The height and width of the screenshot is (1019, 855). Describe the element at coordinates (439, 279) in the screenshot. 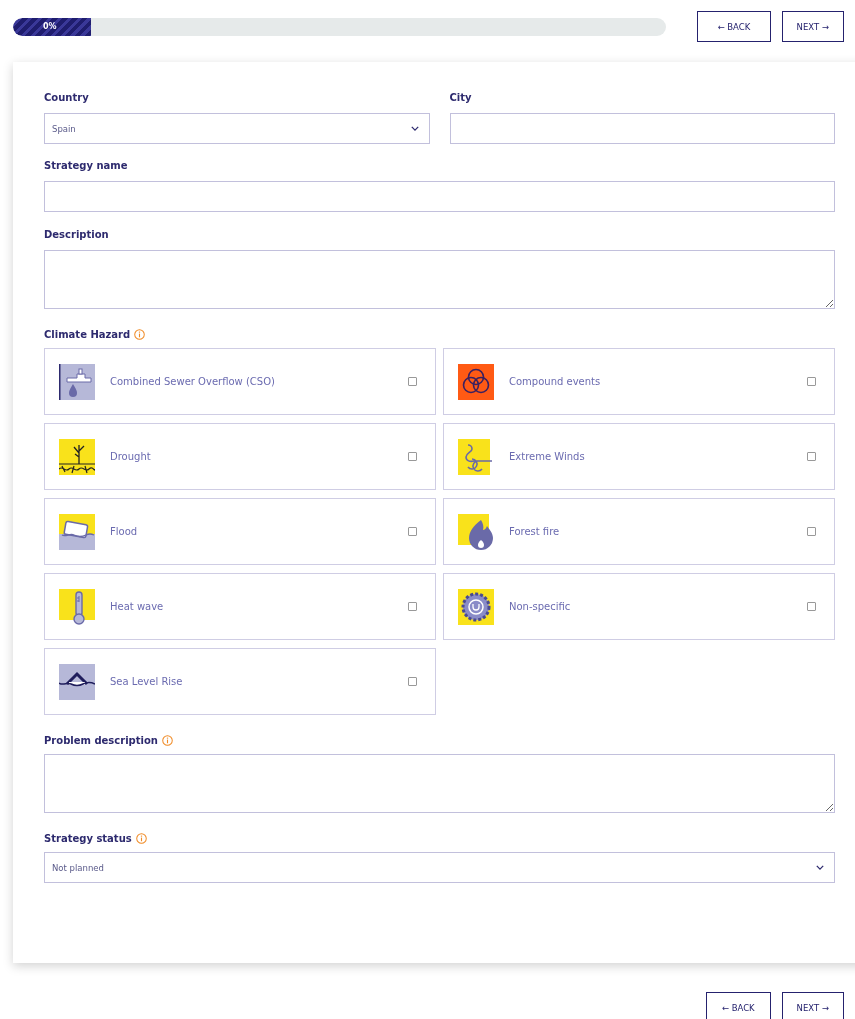

I see `description-field` at that location.